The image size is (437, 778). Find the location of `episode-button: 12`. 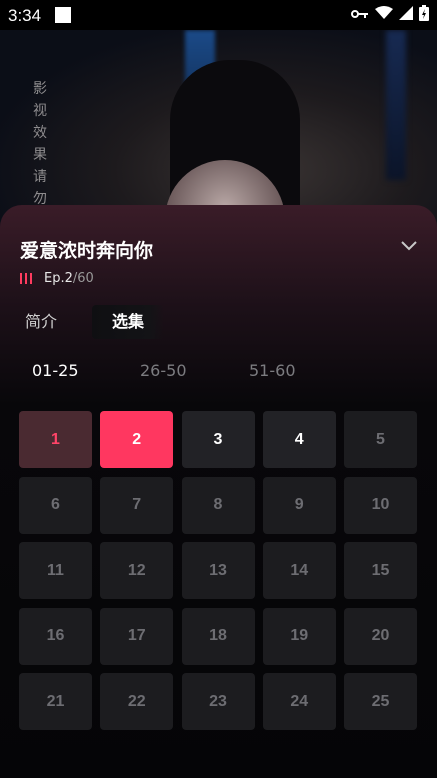

episode-button: 12 is located at coordinates (137, 570).